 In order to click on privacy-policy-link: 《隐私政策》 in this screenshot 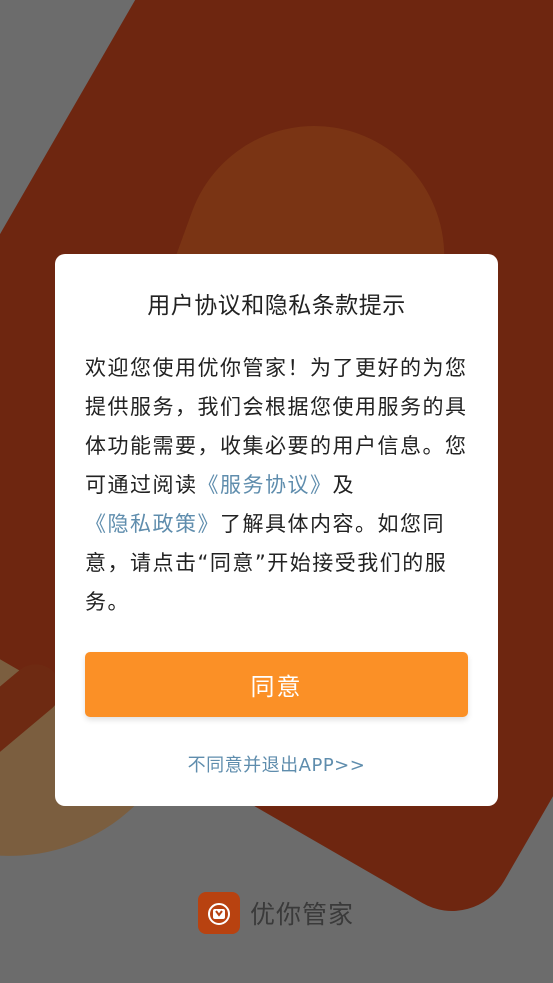, I will do `click(152, 524)`.